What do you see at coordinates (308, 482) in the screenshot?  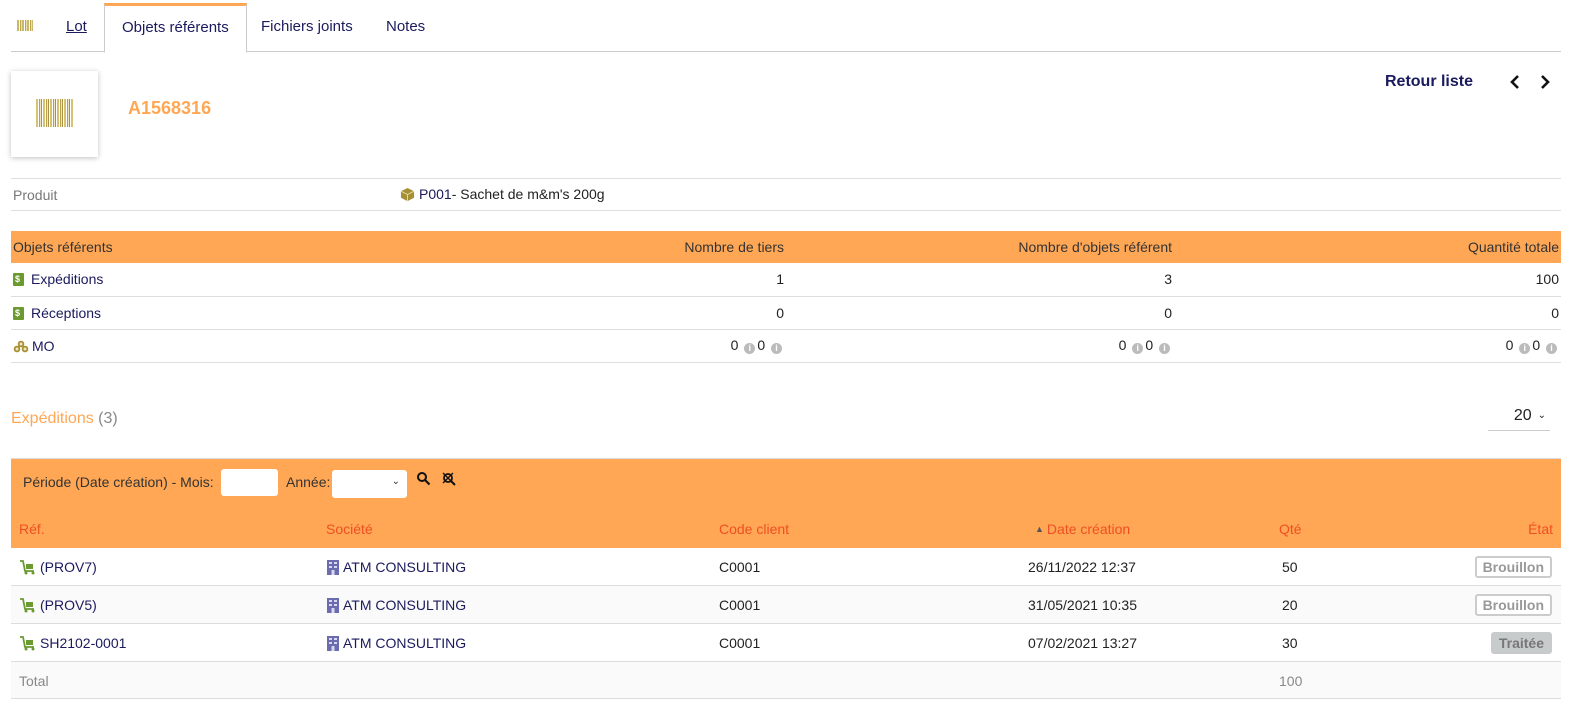 I see `year-label: Année:` at bounding box center [308, 482].